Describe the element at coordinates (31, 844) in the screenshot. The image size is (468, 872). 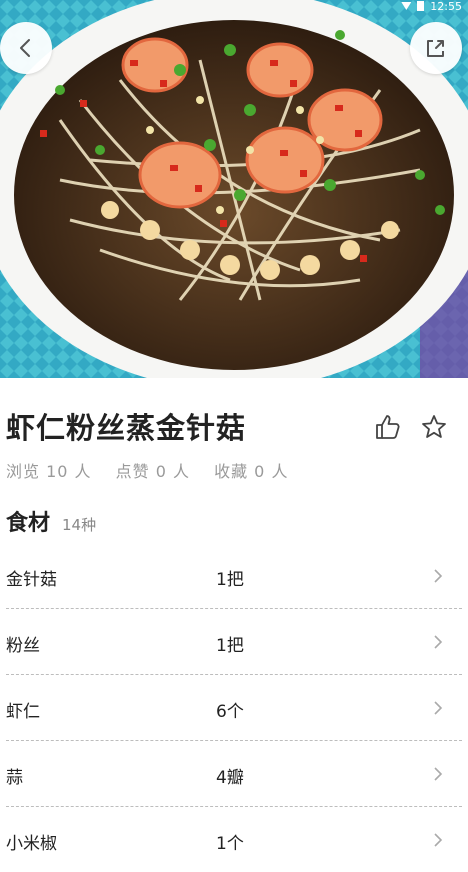
I see `ingredient-name: 小米椒` at that location.